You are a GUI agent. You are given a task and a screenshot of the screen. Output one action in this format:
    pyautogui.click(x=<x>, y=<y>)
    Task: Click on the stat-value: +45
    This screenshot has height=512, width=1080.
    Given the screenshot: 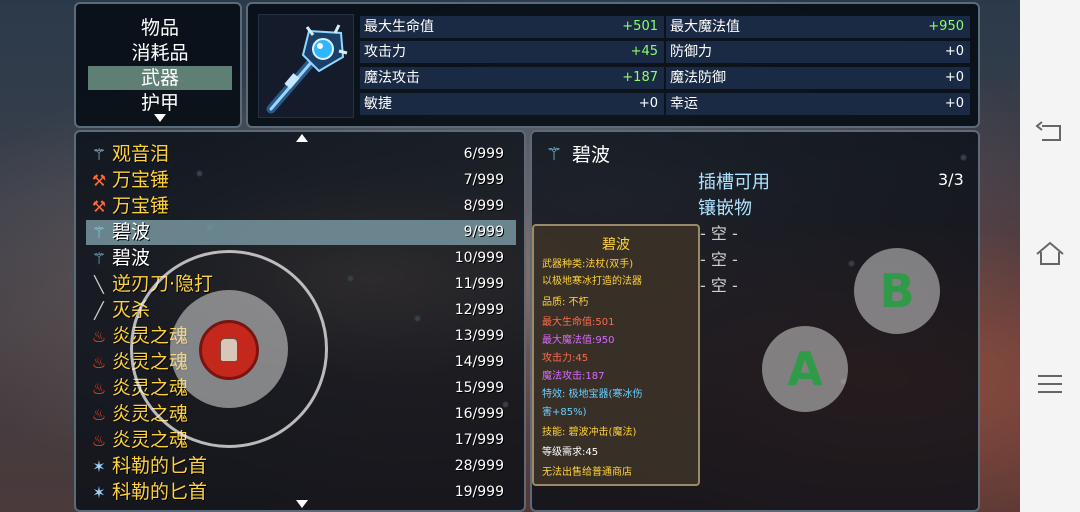 What is the action you would take?
    pyautogui.click(x=644, y=51)
    